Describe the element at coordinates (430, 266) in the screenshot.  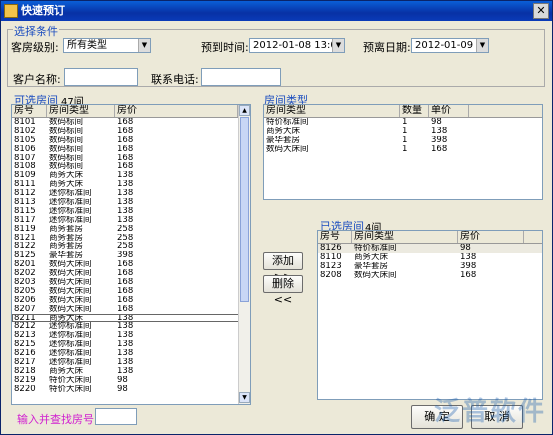
I see `table-row: 8123 豪华套房 398` at that location.